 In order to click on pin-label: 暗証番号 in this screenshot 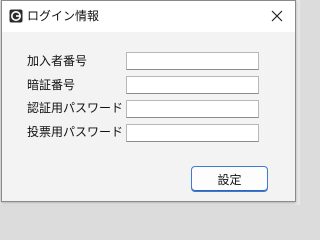, I will do `click(51, 85)`.